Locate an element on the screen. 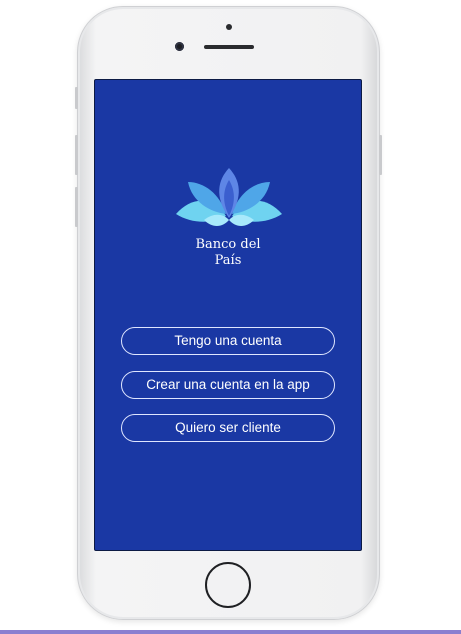 This screenshot has height=634, width=461. power-button is located at coordinates (380, 155).